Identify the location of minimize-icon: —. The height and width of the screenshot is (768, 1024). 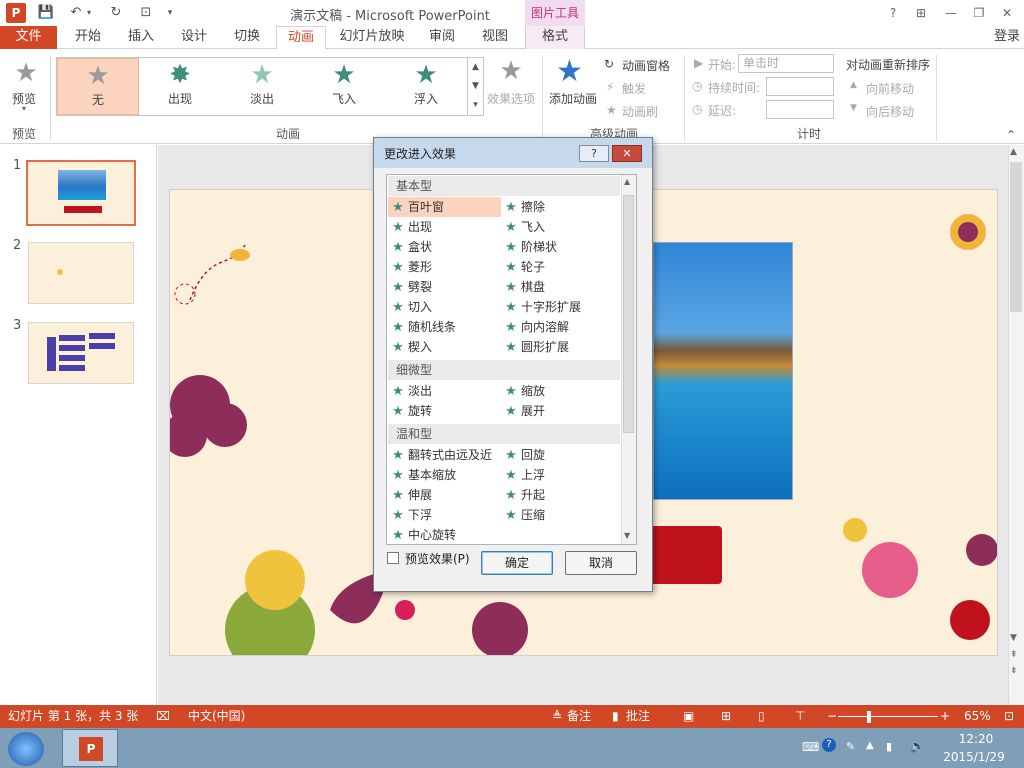
(951, 13).